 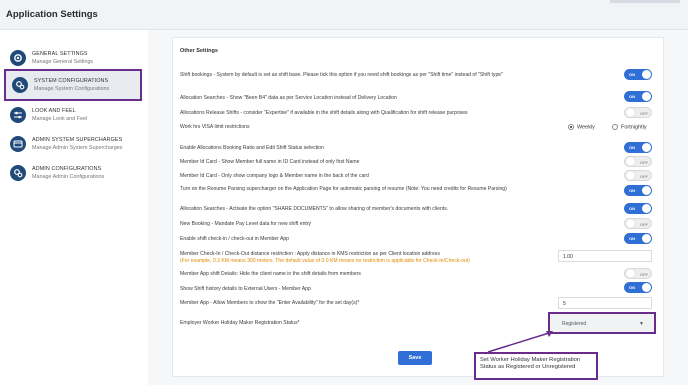 What do you see at coordinates (520, 342) in the screenshot?
I see `callout-arrow` at bounding box center [520, 342].